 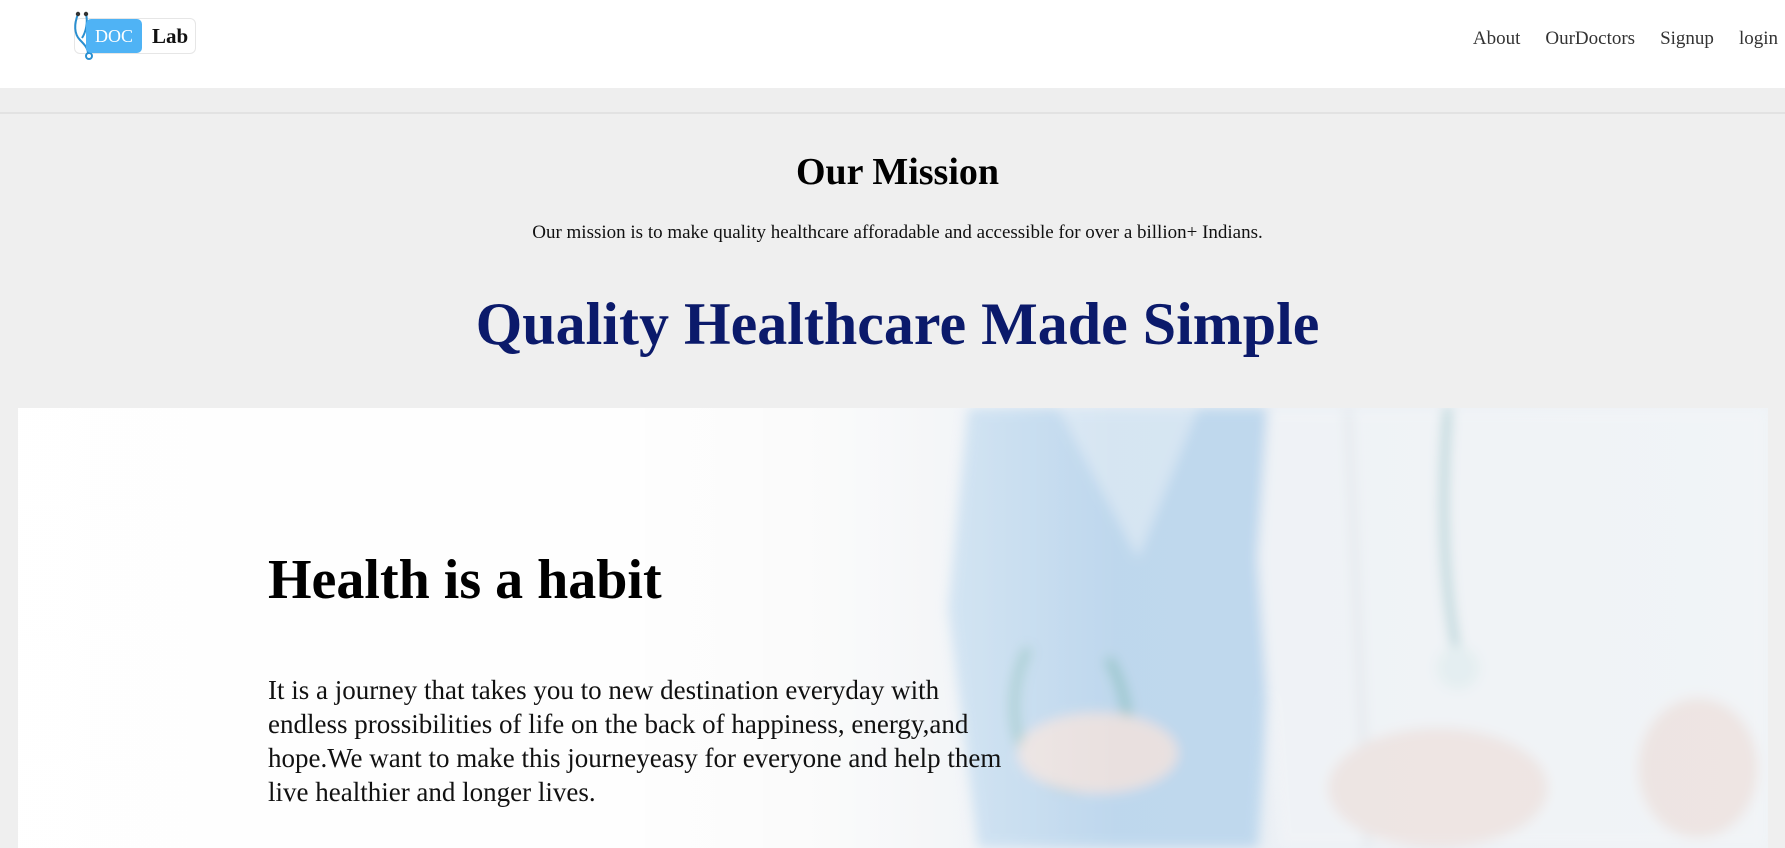 I want to click on navbar-shadow, so click(x=892, y=101).